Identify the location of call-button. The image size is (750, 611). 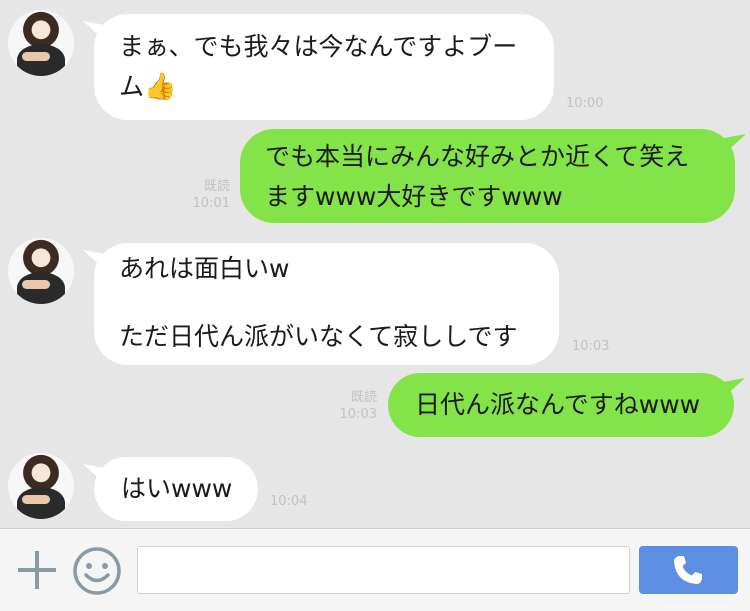
(688, 570).